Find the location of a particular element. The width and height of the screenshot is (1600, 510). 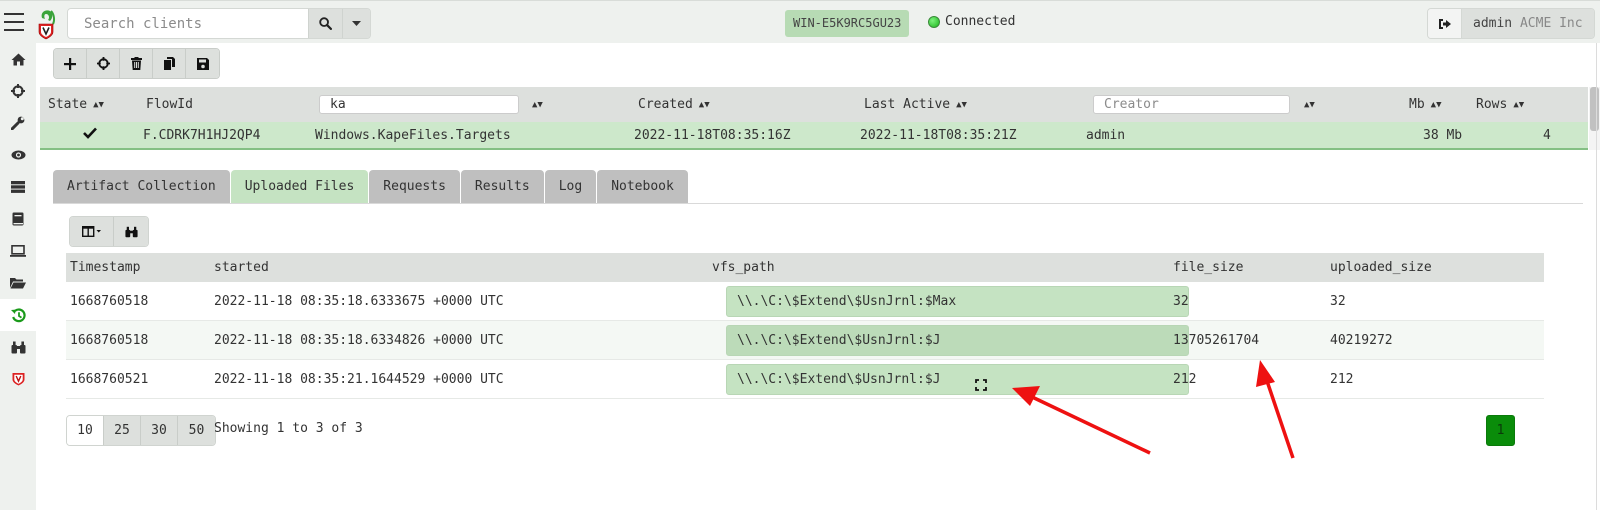

page-button-1: 1 is located at coordinates (1500, 430).